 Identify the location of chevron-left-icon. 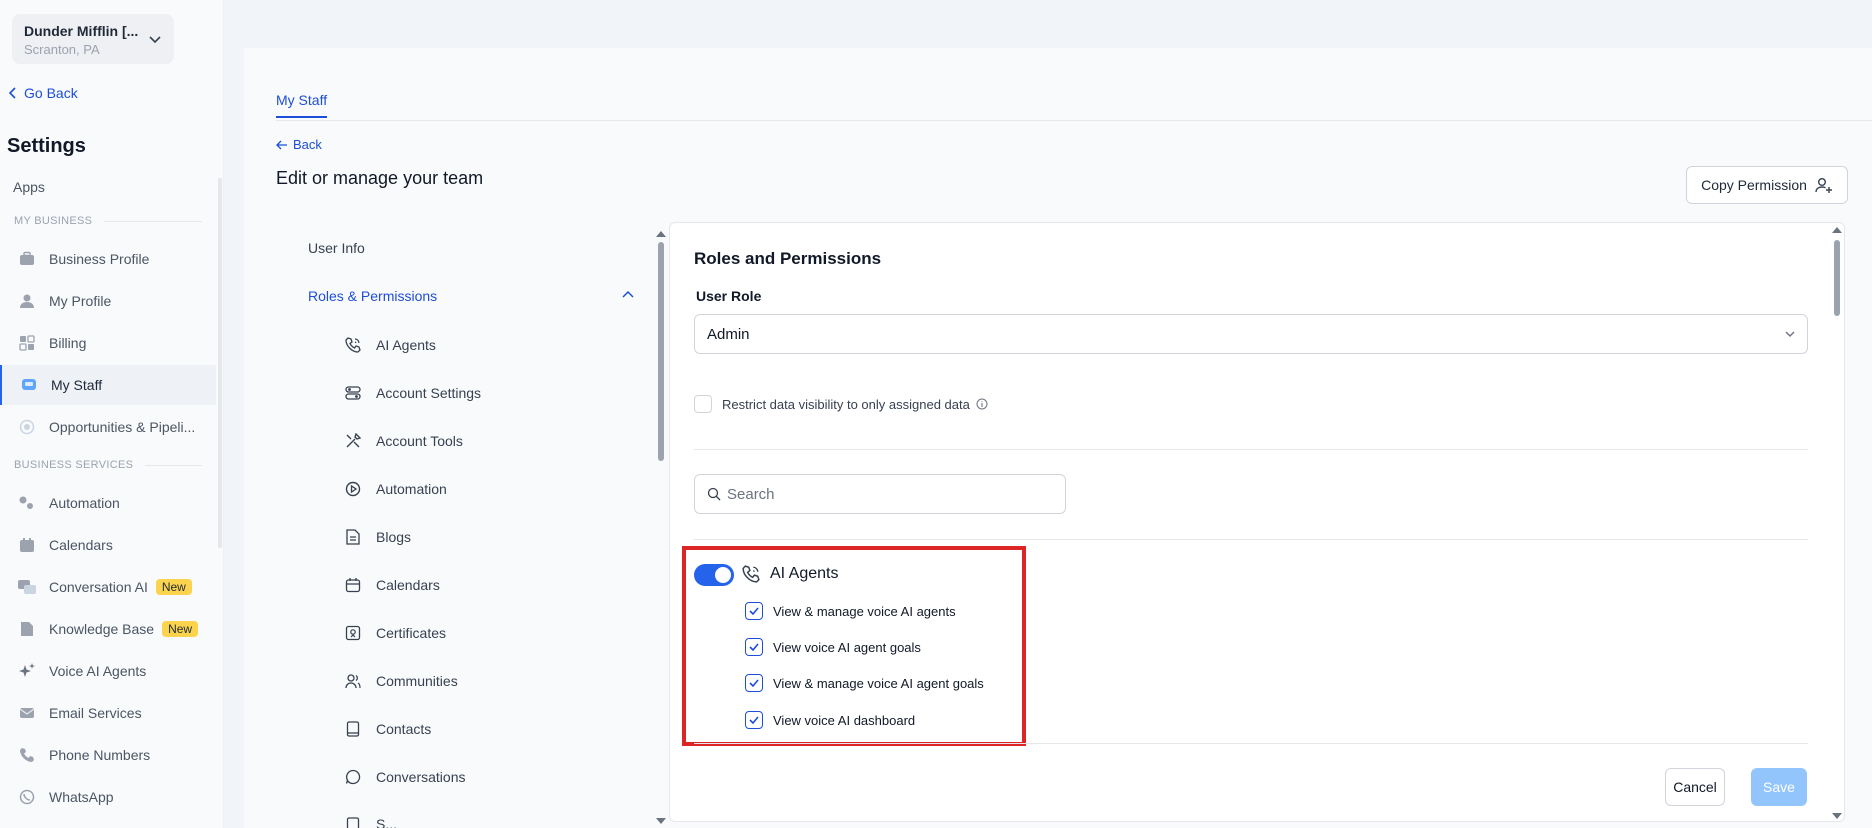
(12, 93).